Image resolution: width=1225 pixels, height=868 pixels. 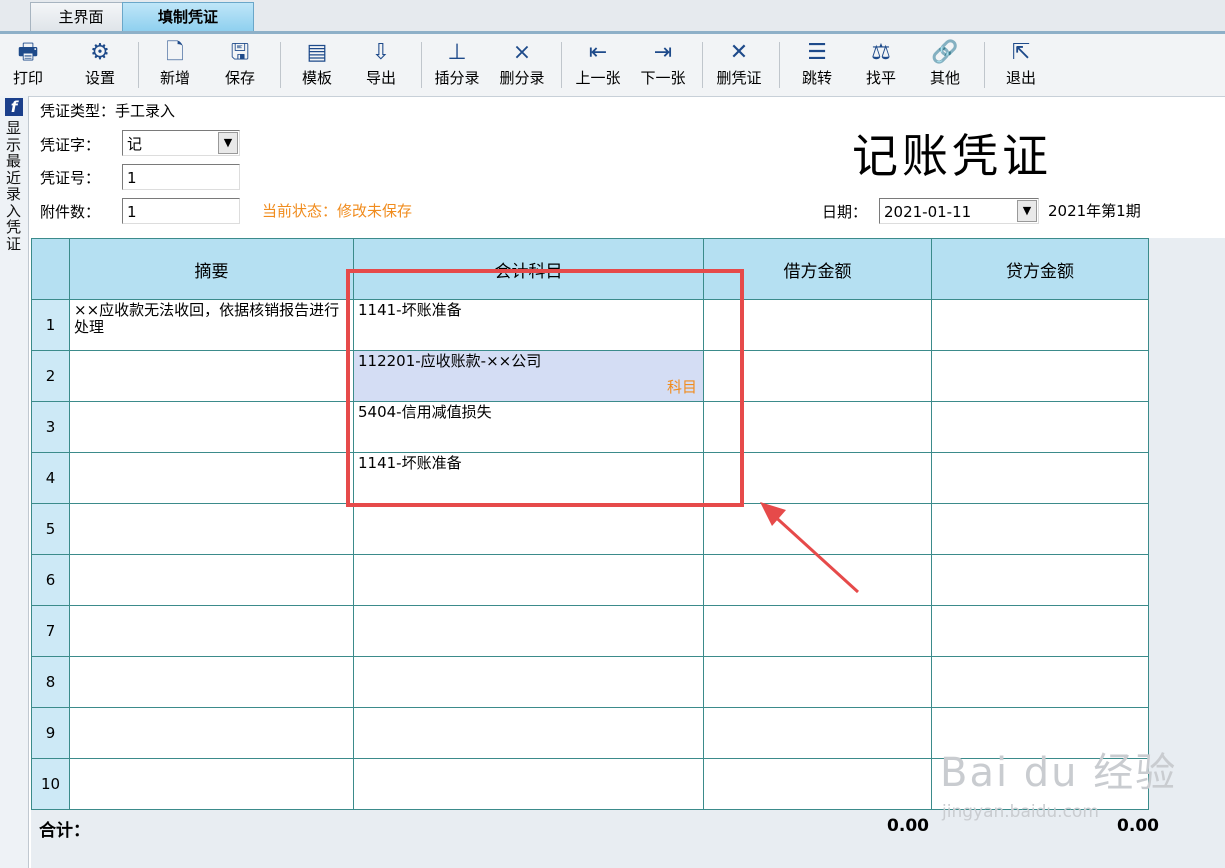 What do you see at coordinates (240, 52) in the screenshot?
I see `save-icon: 🖫` at bounding box center [240, 52].